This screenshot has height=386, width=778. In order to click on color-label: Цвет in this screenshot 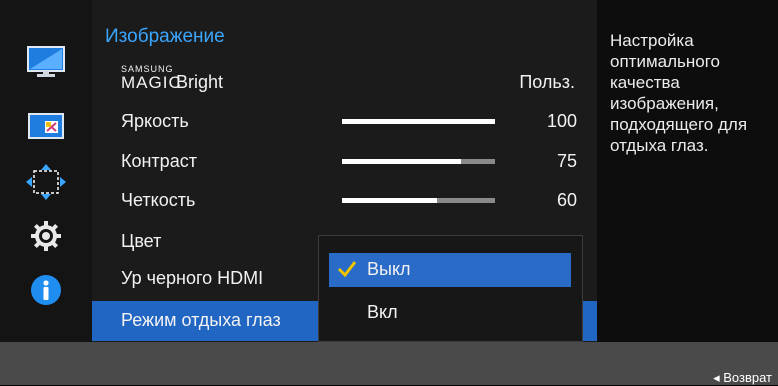, I will do `click(141, 241)`.